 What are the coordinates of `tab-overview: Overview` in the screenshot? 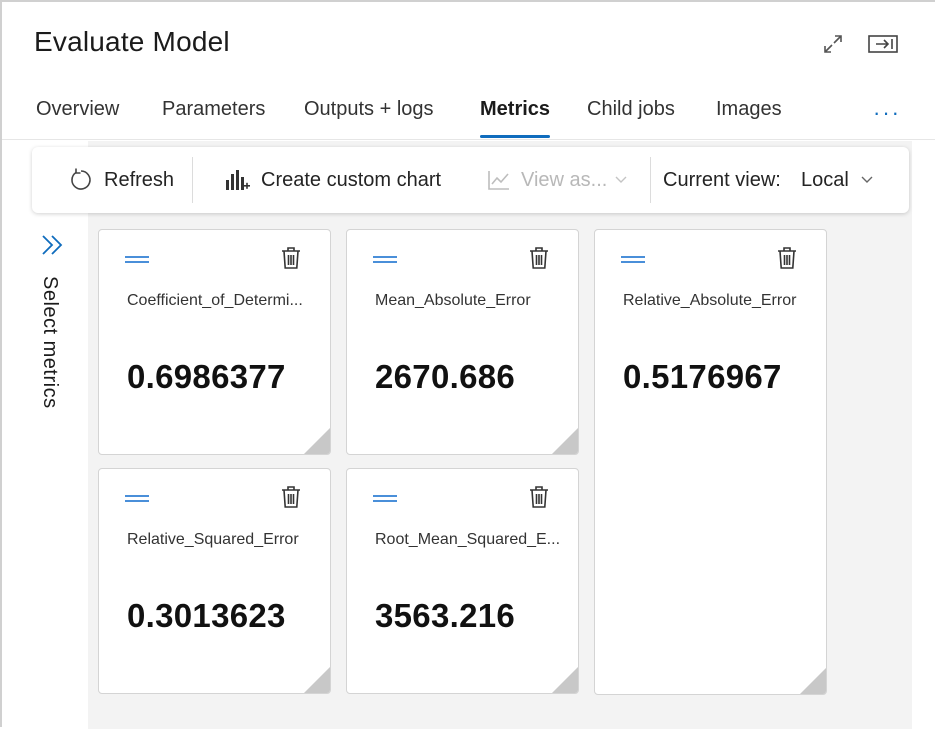 It's located at (77, 118).